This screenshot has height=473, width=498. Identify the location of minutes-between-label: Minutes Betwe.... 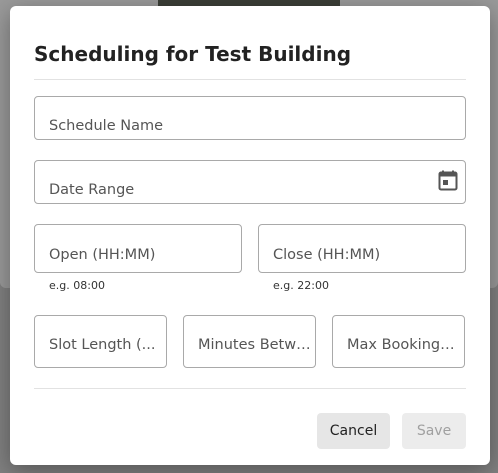
(255, 345).